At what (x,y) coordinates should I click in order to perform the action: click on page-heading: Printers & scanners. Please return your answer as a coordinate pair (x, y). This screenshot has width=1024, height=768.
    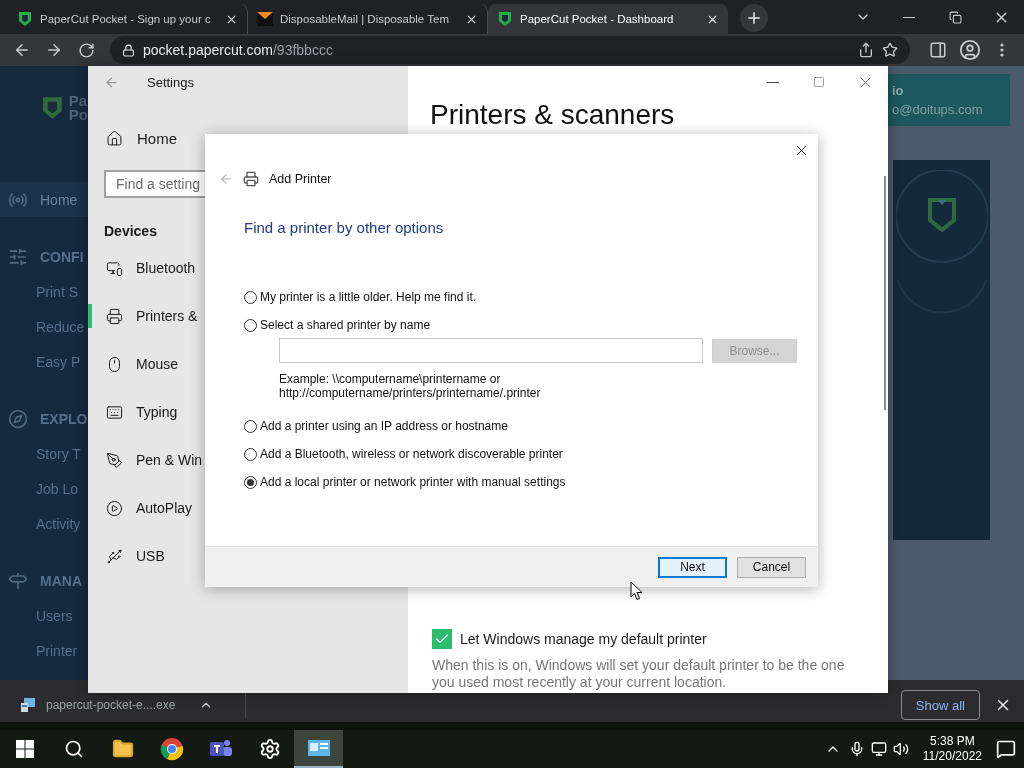
    Looking at the image, I should click on (553, 115).